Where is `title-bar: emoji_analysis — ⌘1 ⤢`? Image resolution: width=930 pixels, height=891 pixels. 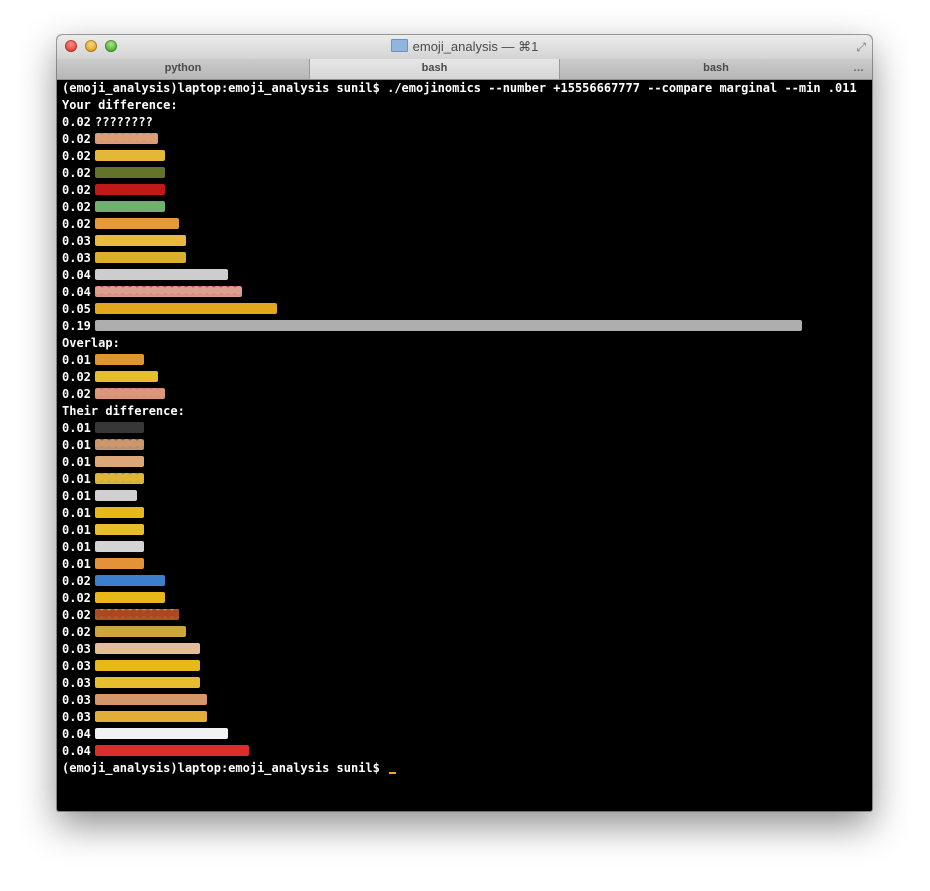 title-bar: emoji_analysis — ⌘1 ⤢ is located at coordinates (464, 47).